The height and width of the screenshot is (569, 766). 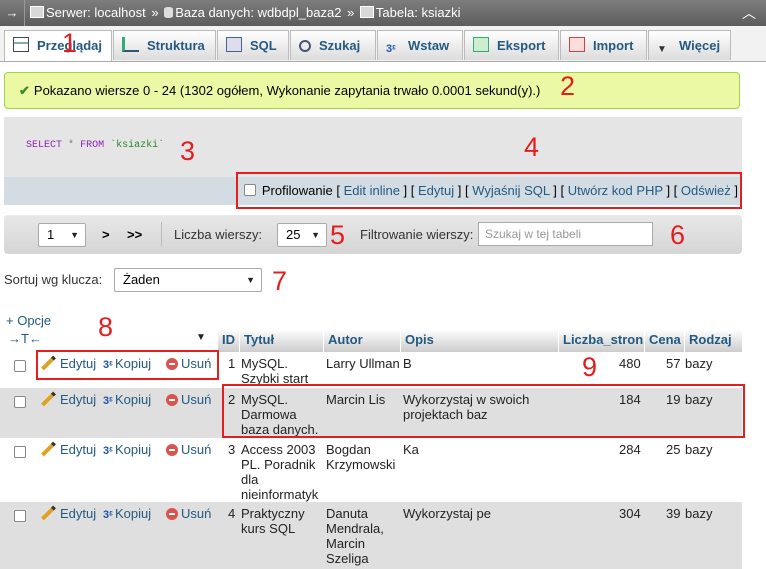 I want to click on cell-liczba-stron: 284, so click(x=630, y=449).